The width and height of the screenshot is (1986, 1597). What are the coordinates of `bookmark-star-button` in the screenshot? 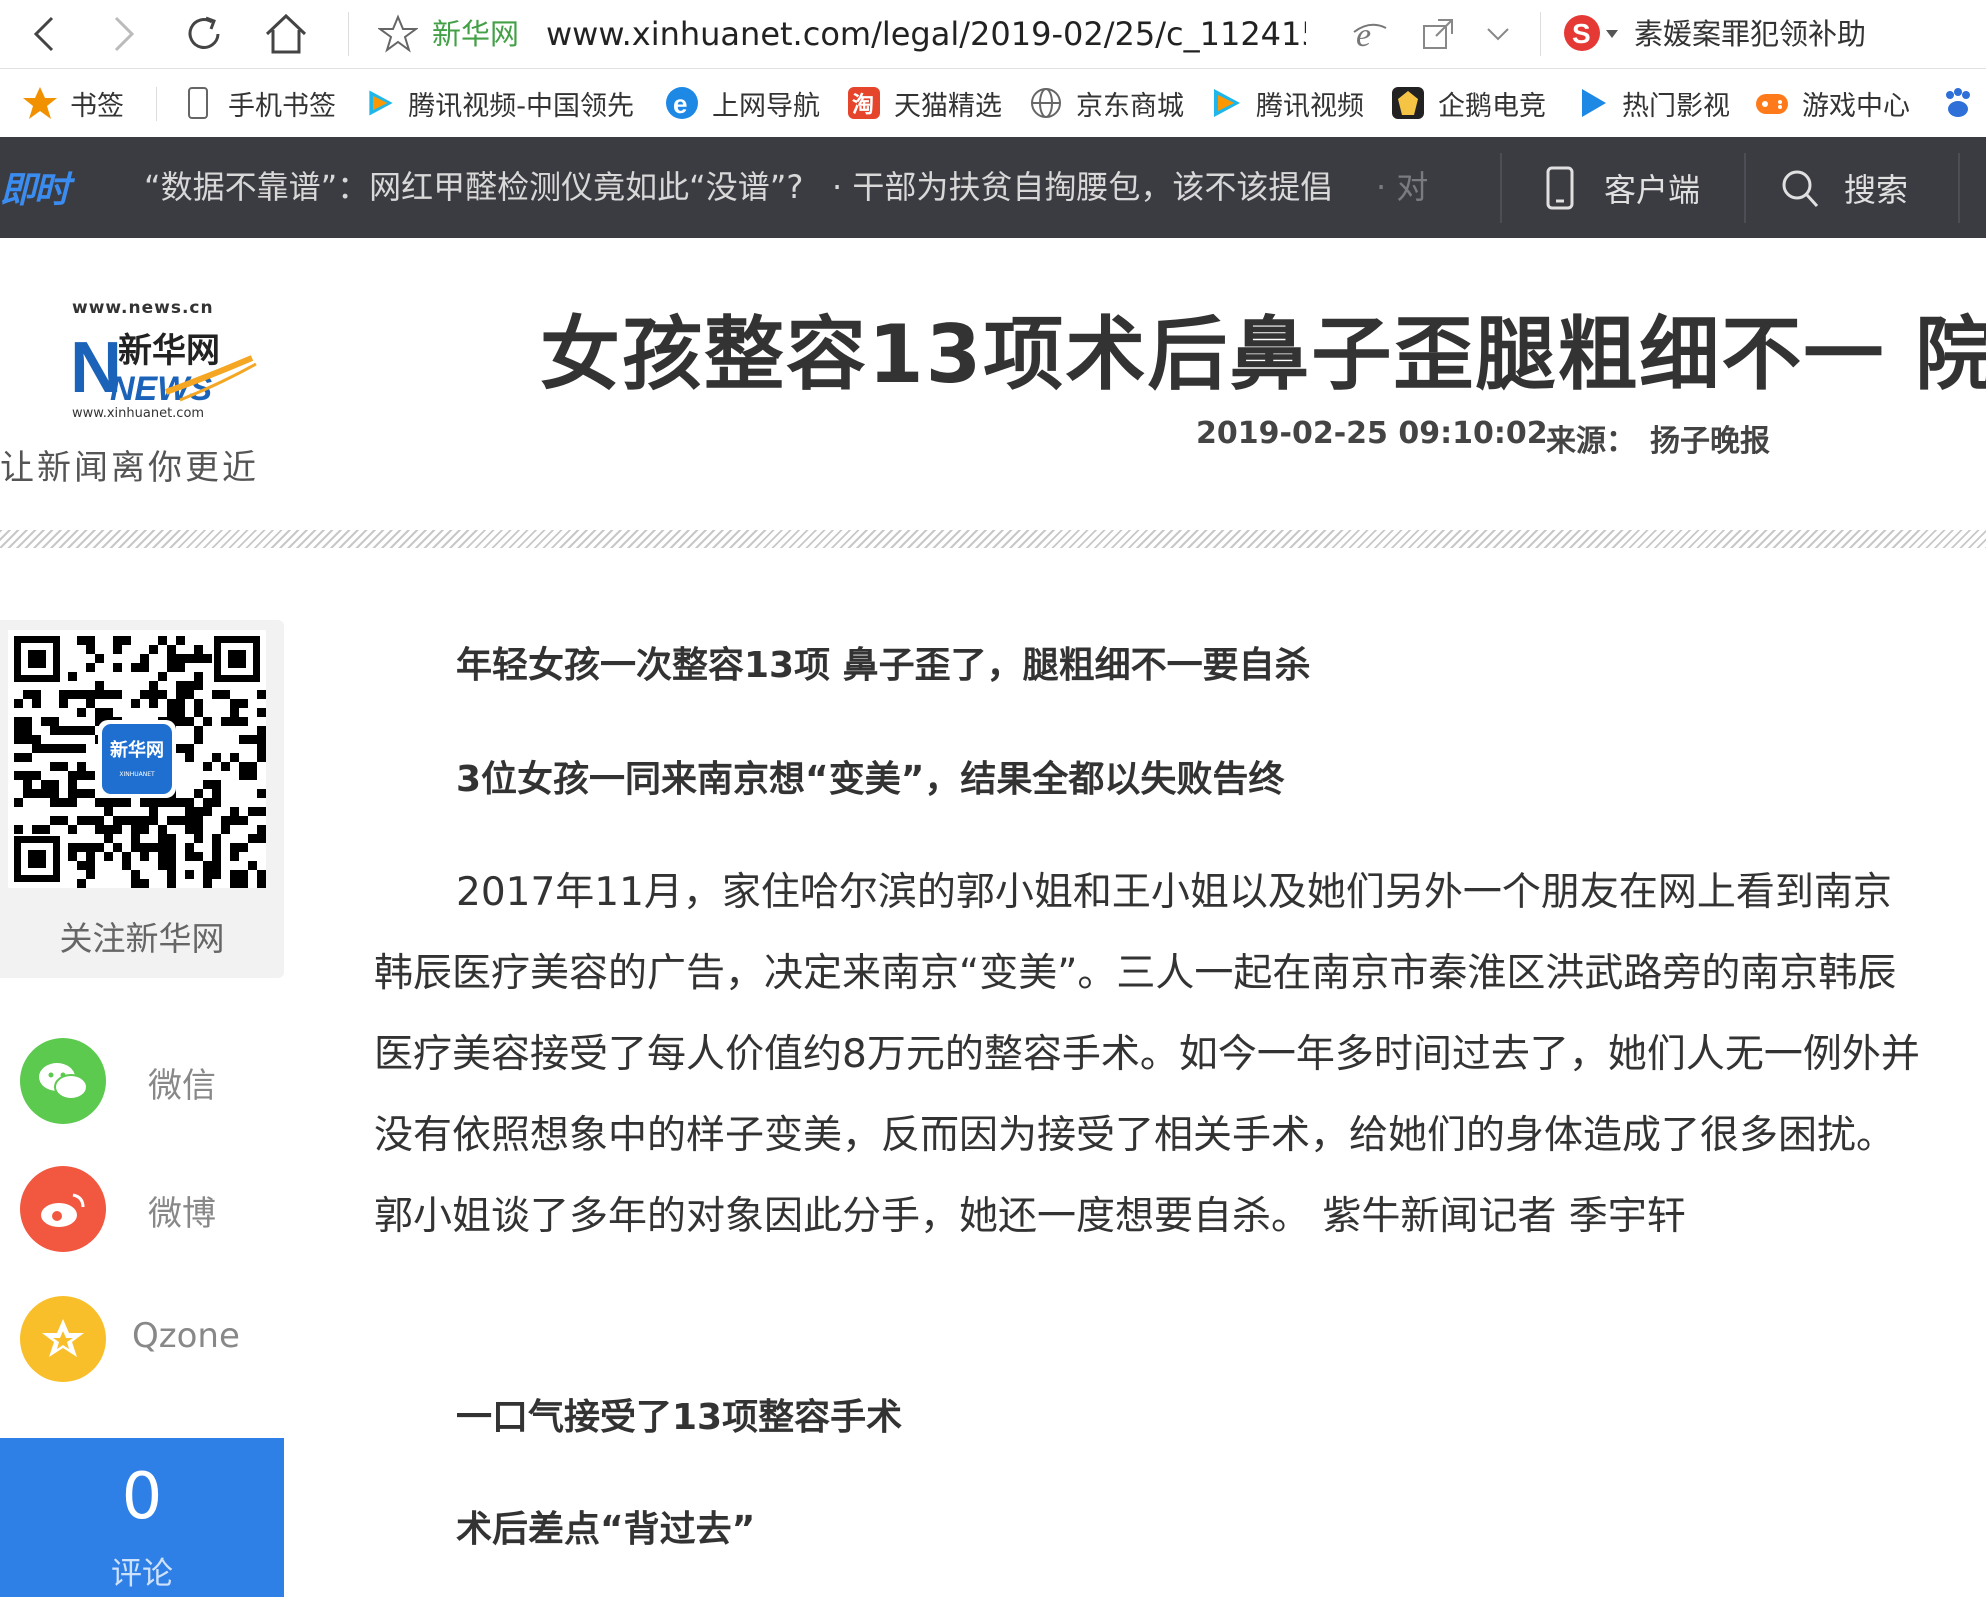 It's located at (398, 34).